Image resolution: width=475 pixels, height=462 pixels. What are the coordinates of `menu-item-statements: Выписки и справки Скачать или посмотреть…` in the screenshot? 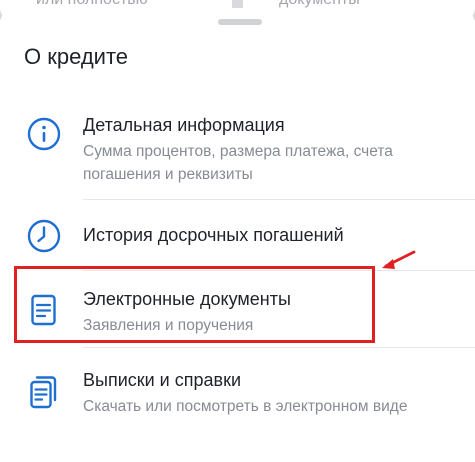 It's located at (237, 396).